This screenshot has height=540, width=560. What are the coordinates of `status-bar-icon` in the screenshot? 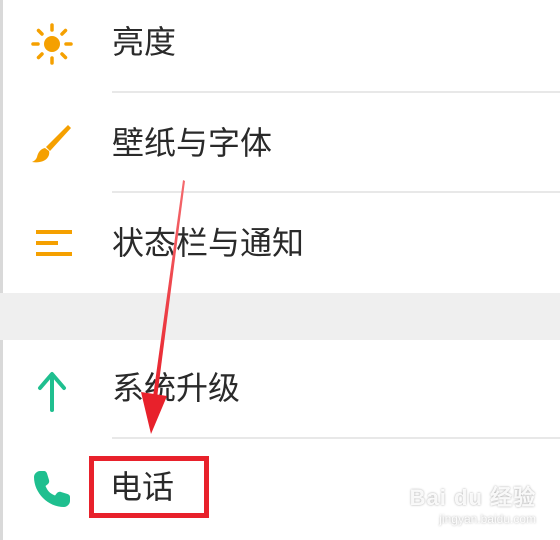 It's located at (52, 243).